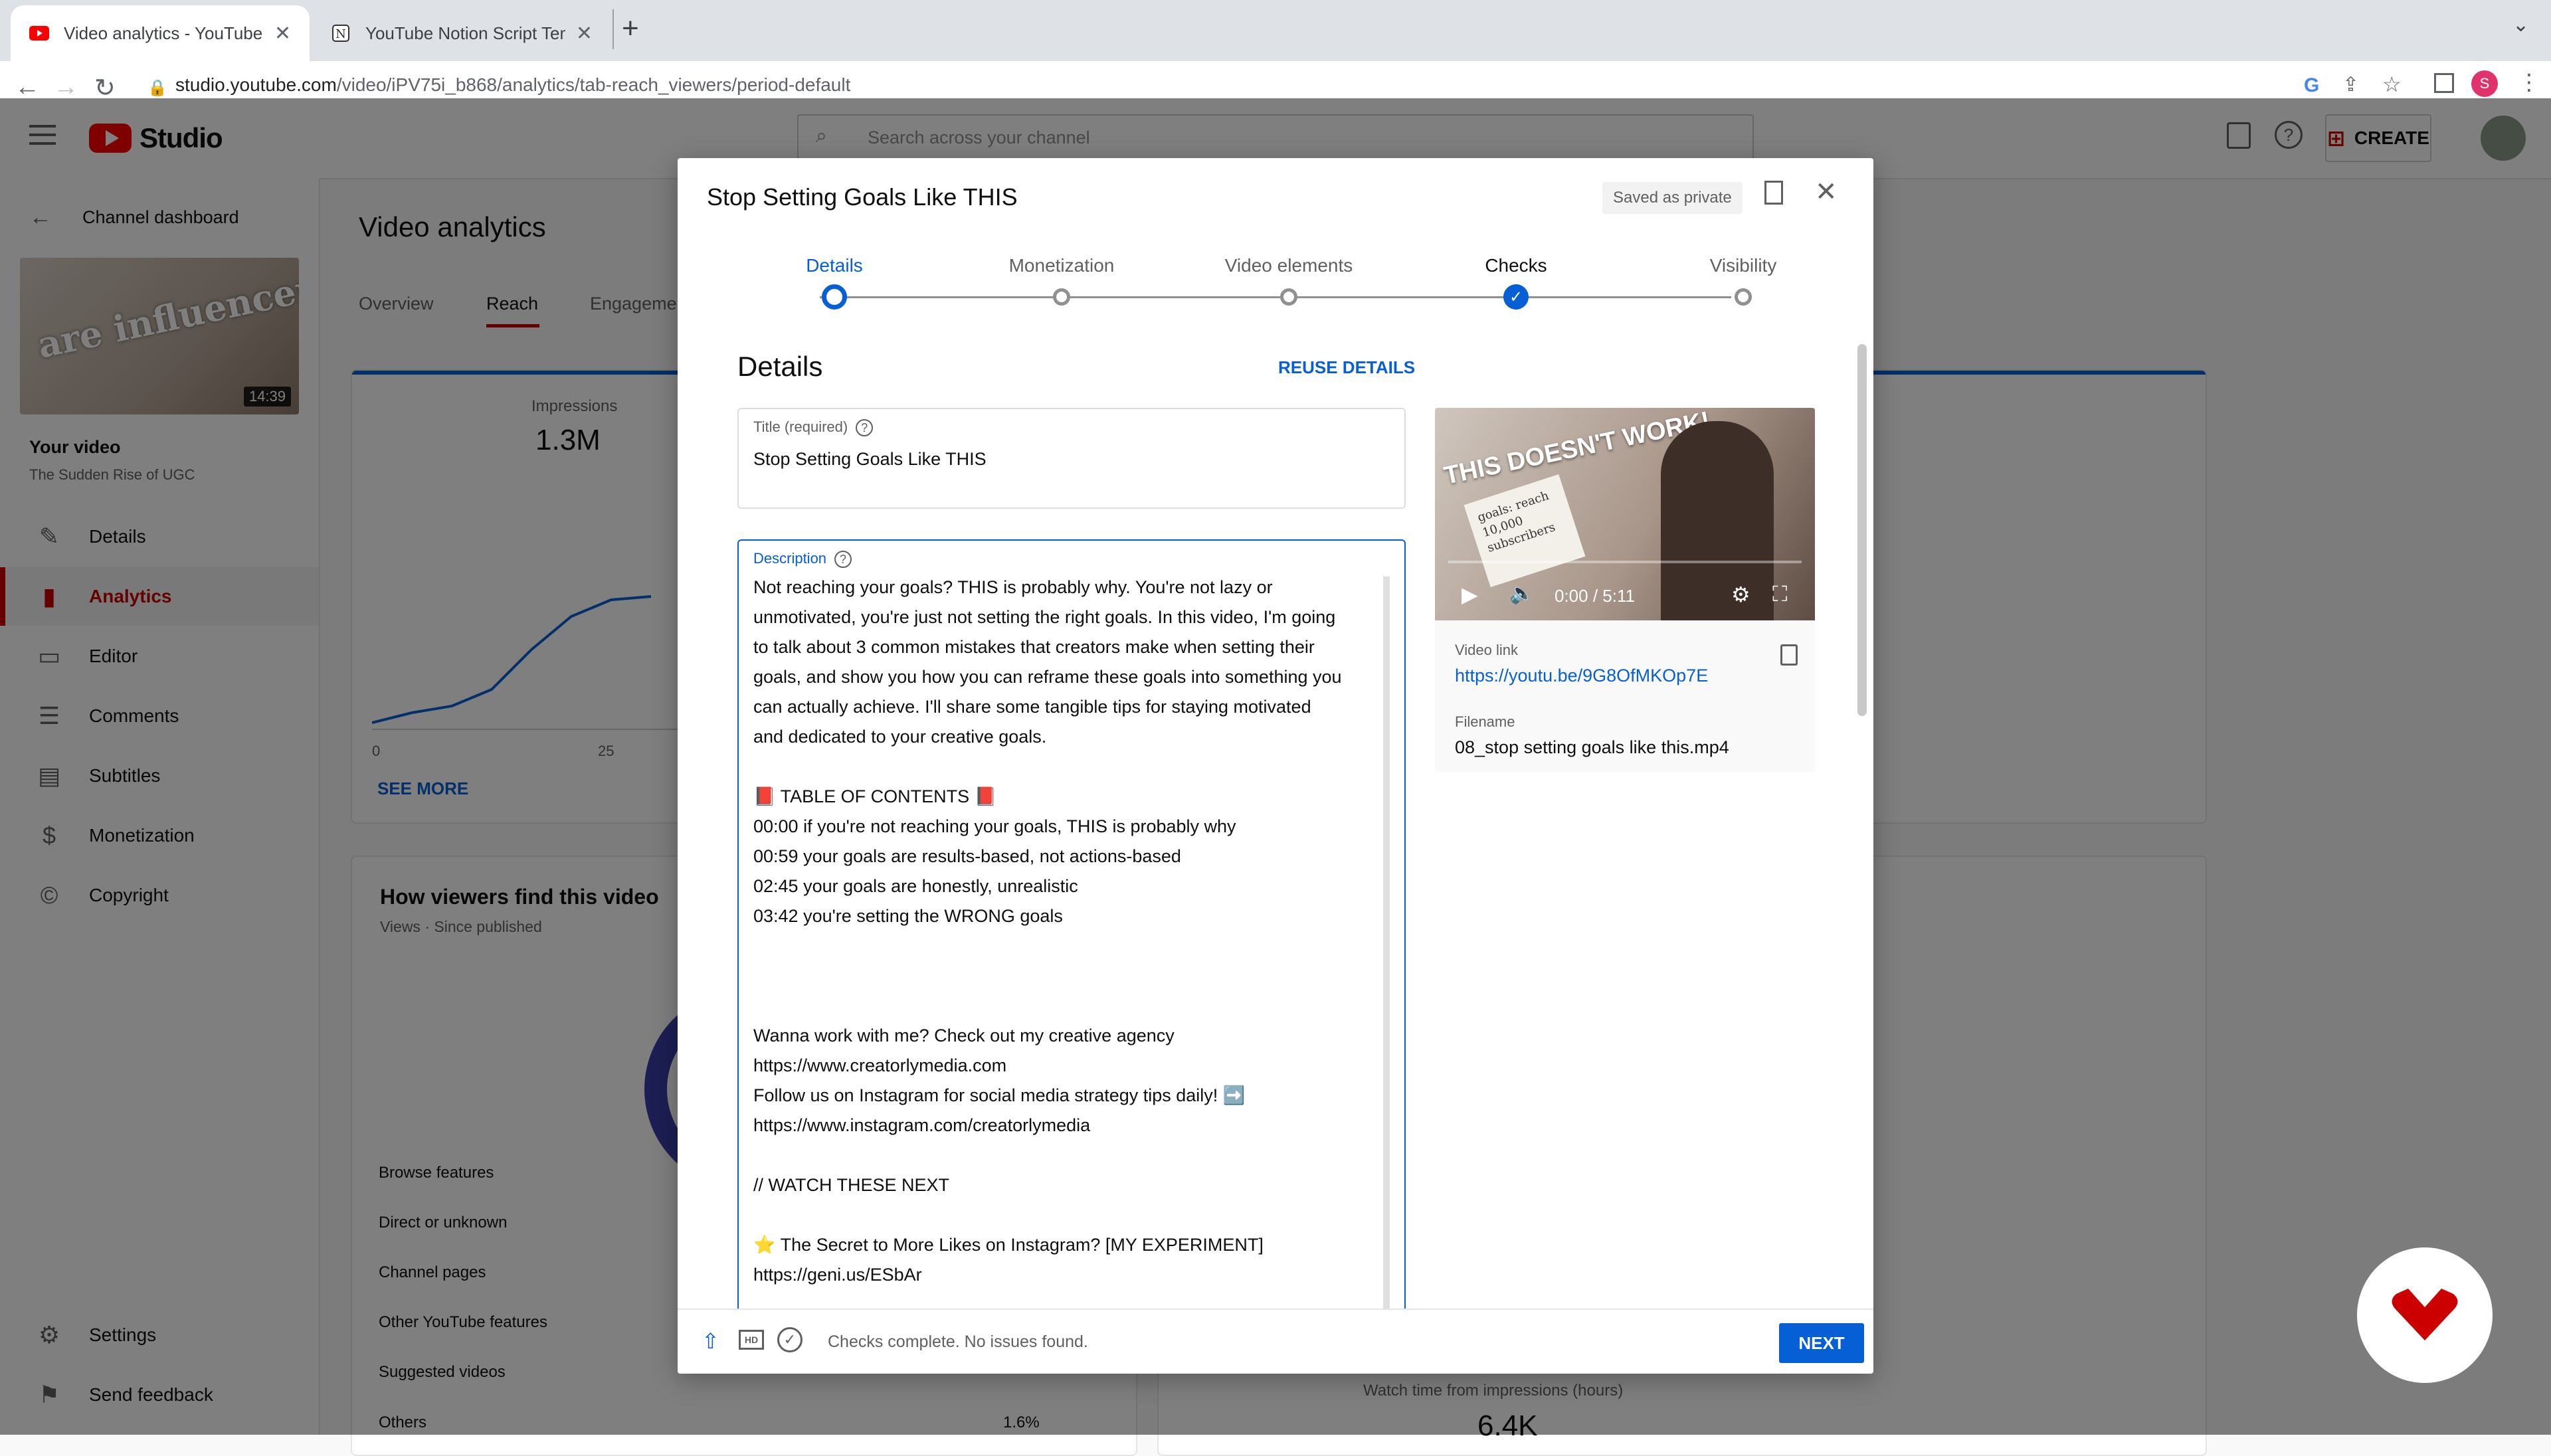  What do you see at coordinates (751, 1340) in the screenshot?
I see `hd-icon: HD` at bounding box center [751, 1340].